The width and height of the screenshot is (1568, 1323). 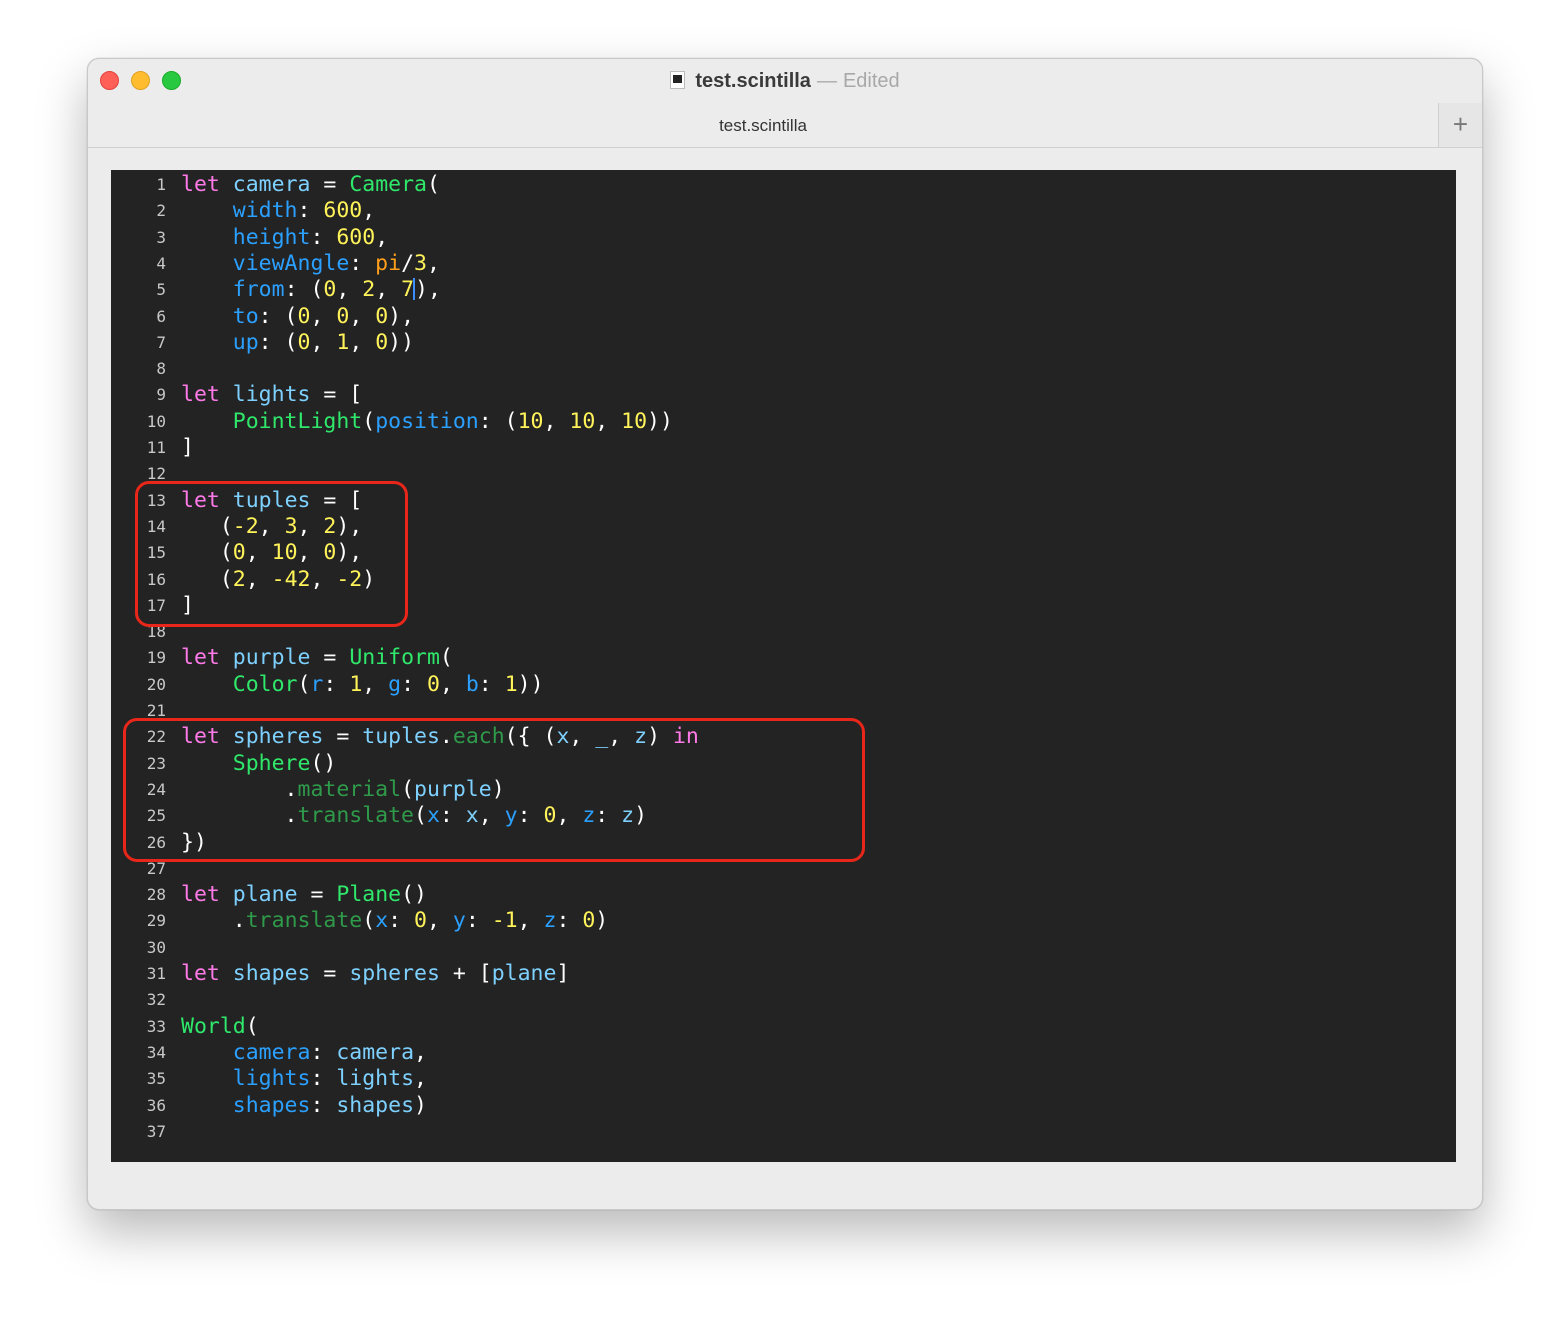 I want to click on line-code: viewAngle: pi/3,, so click(x=310, y=264).